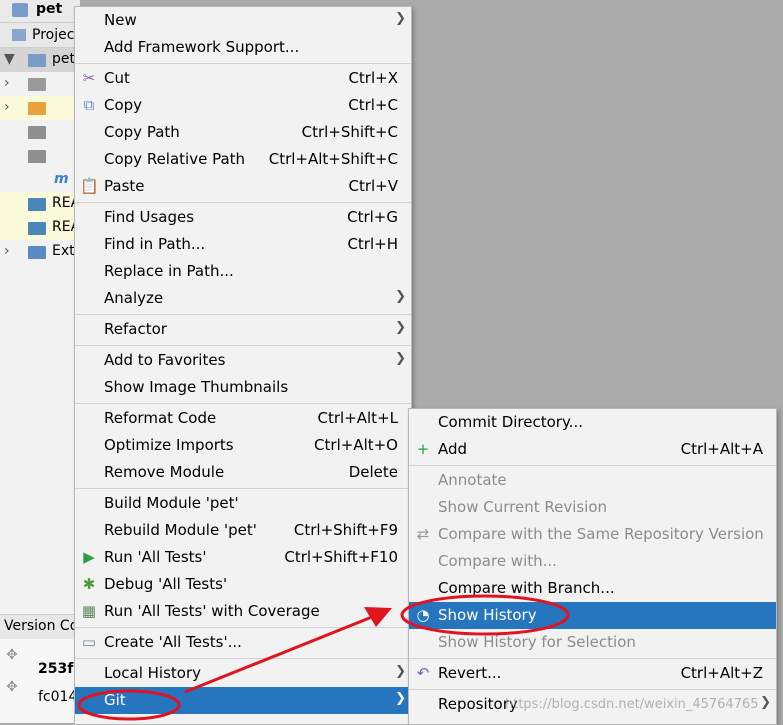 The width and height of the screenshot is (783, 725). What do you see at coordinates (372, 244) in the screenshot?
I see `context-menu-item-shortcut: Ctrl+H` at bounding box center [372, 244].